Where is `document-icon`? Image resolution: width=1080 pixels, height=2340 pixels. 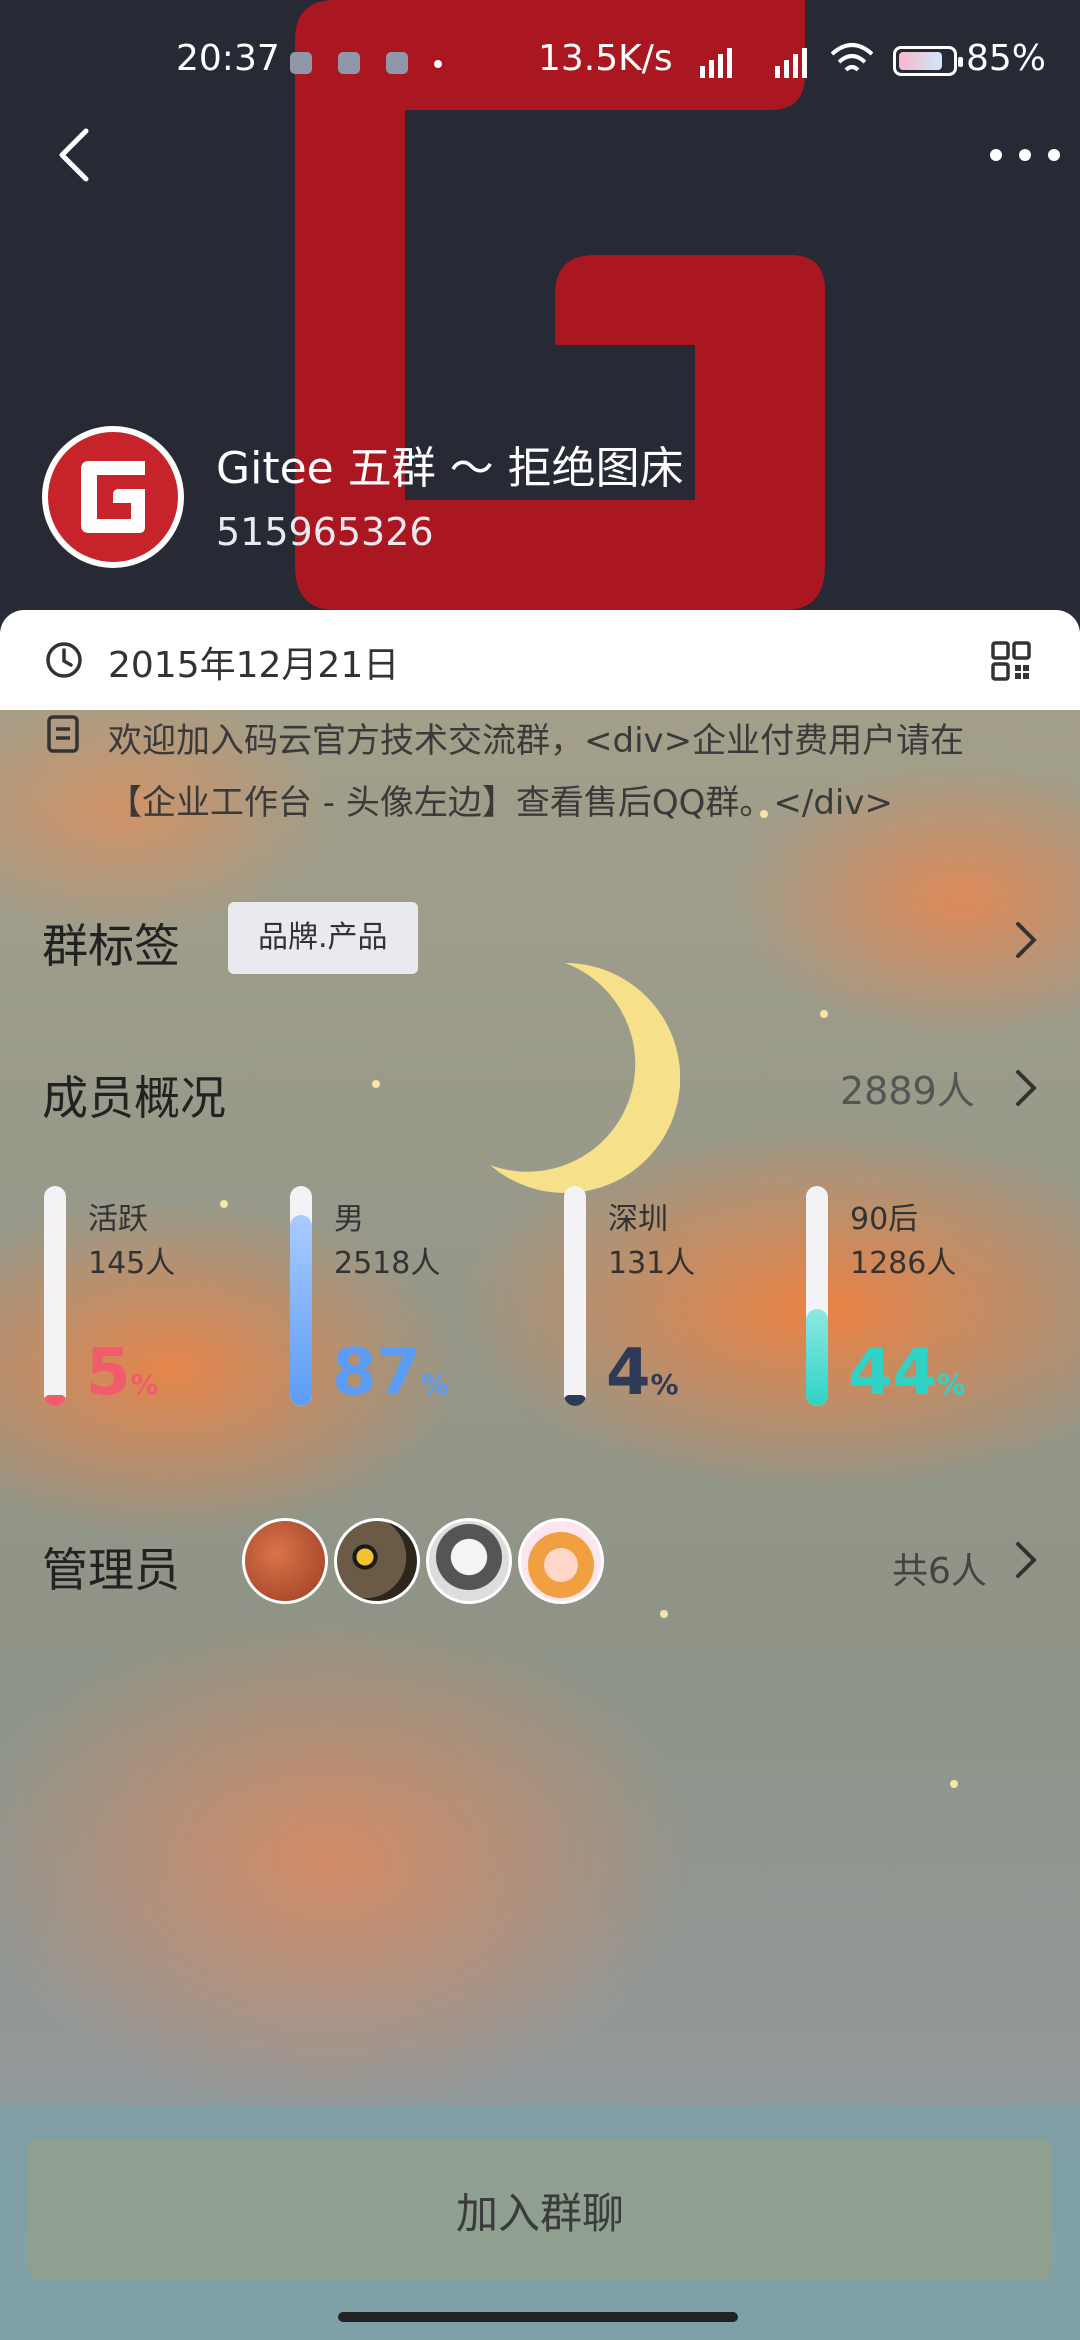 document-icon is located at coordinates (63, 734).